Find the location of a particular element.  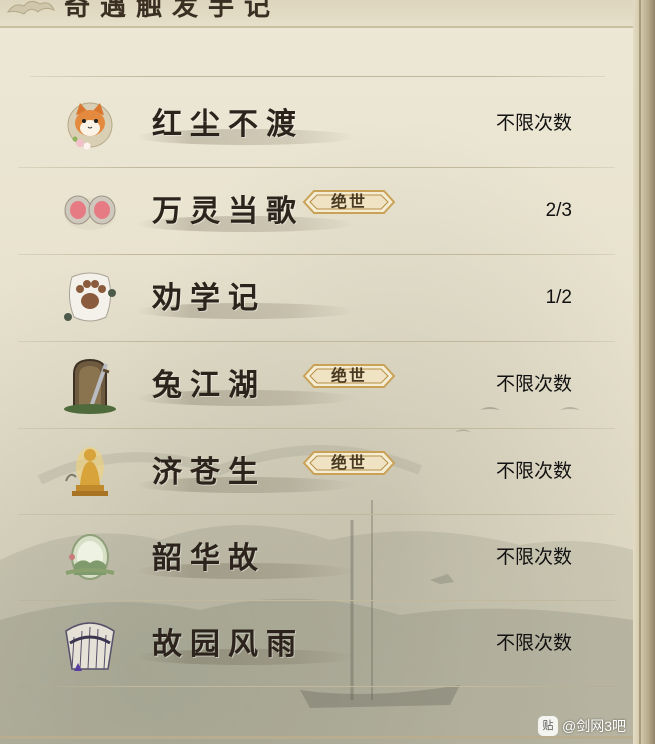

adventure-name: 兔江湖 is located at coordinates (209, 385).